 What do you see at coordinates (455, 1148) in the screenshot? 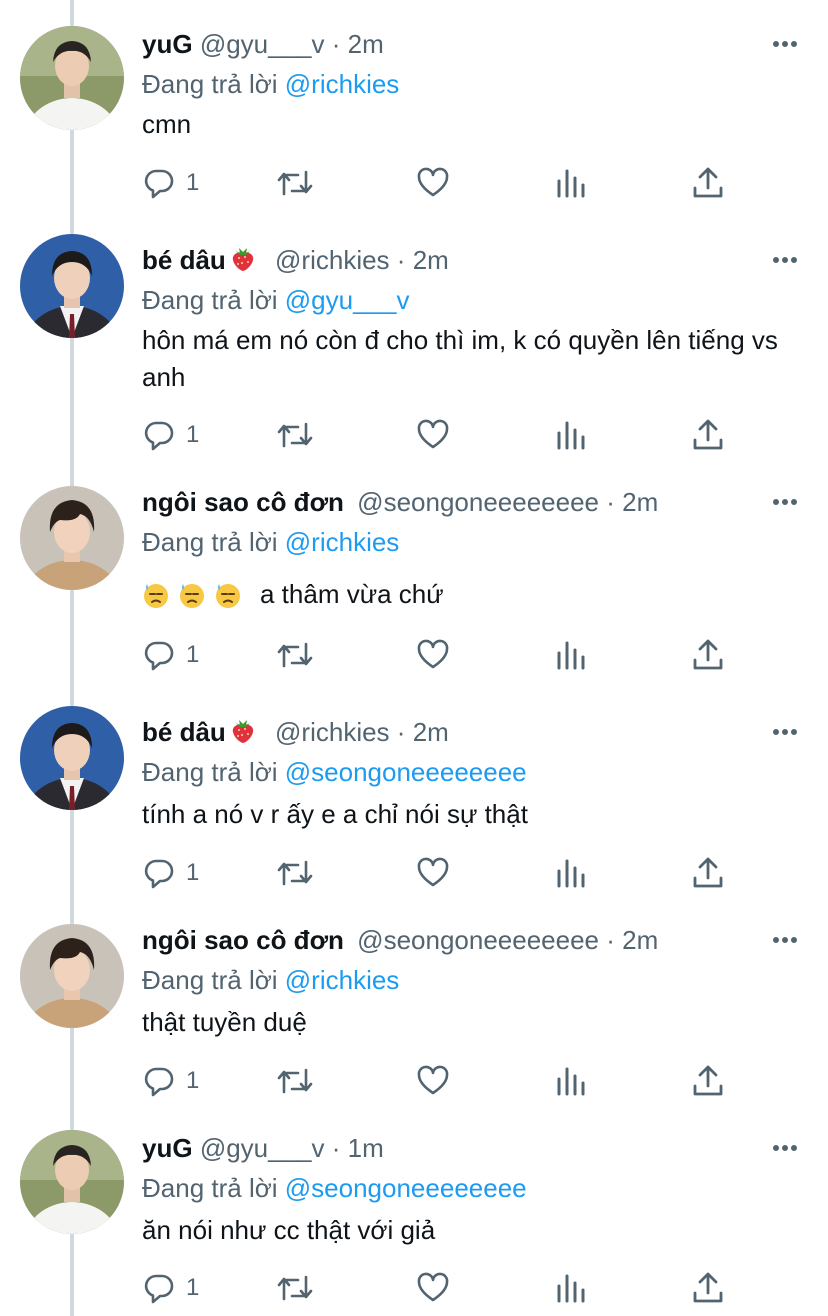
I see `tweet-header: yuG @gyu___v · 1m` at bounding box center [455, 1148].